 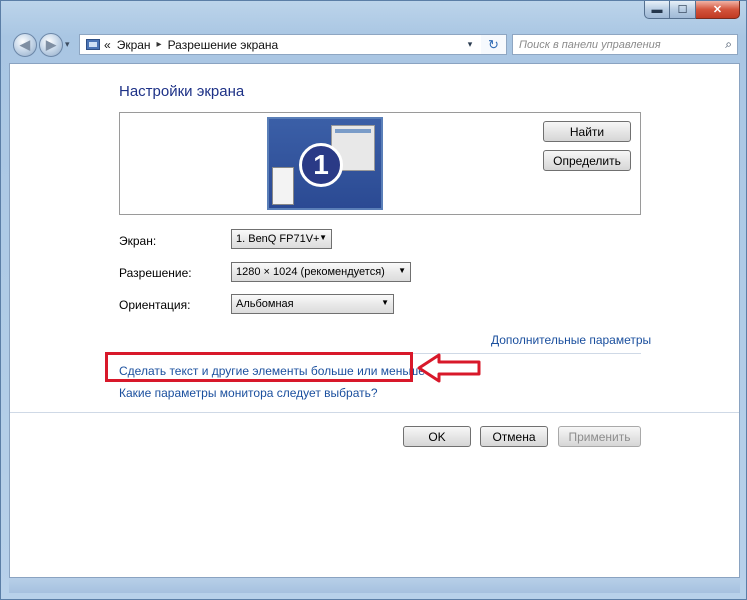 I want to click on monitor-1-preview: 1, so click(x=325, y=163).